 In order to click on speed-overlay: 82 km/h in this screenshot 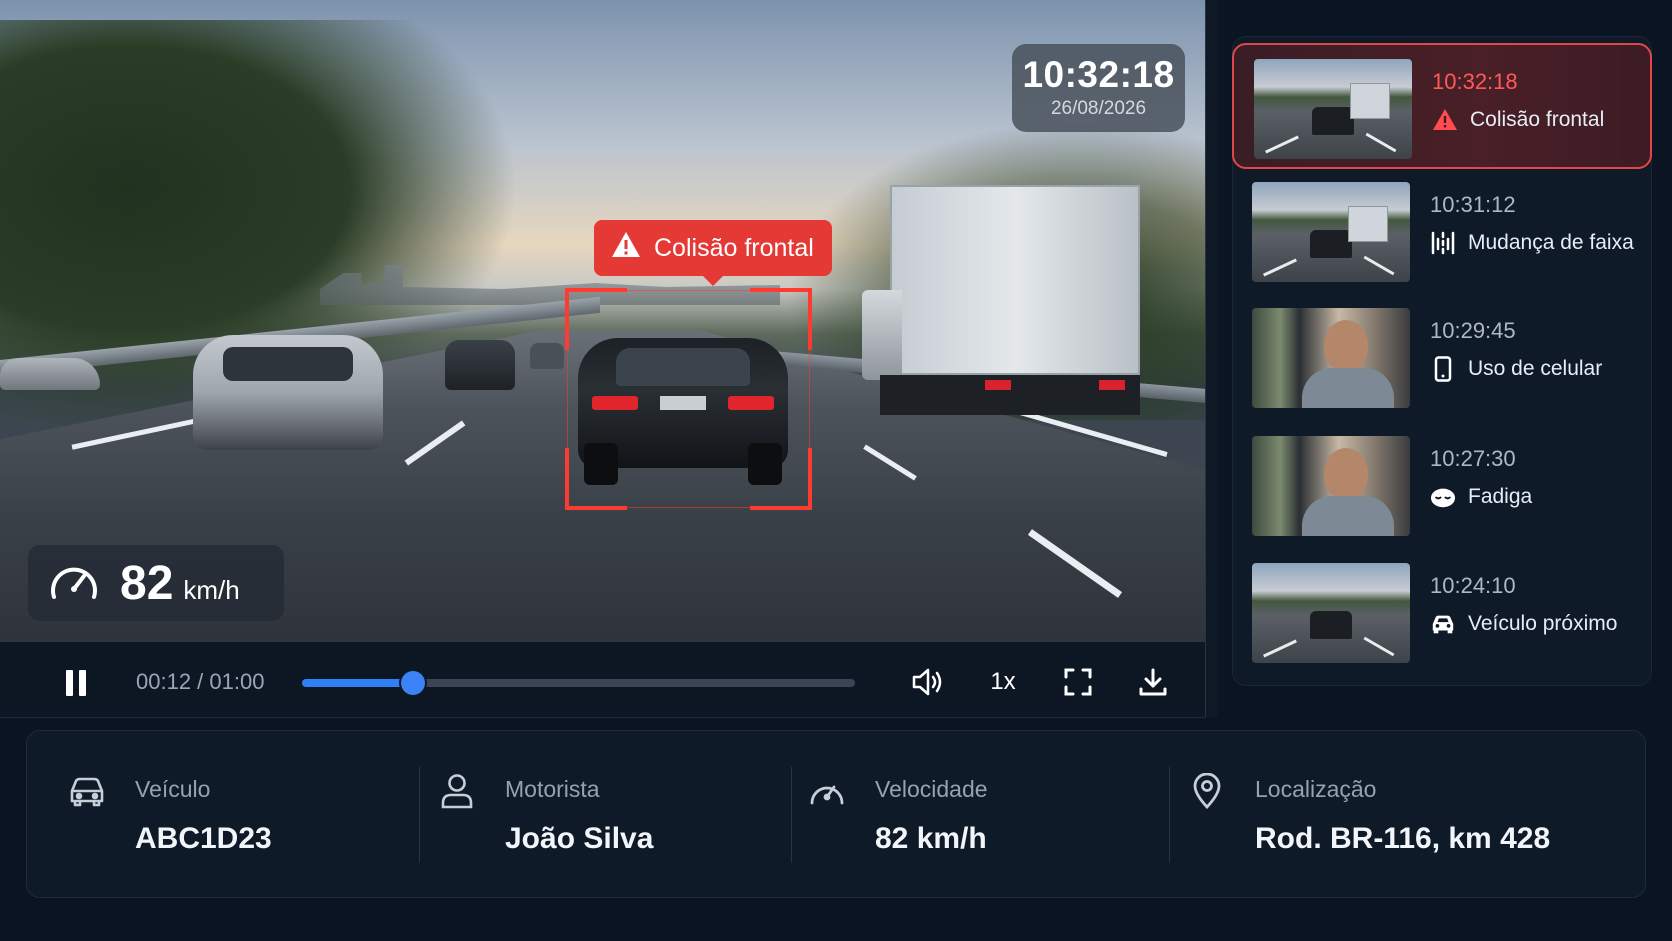, I will do `click(156, 583)`.